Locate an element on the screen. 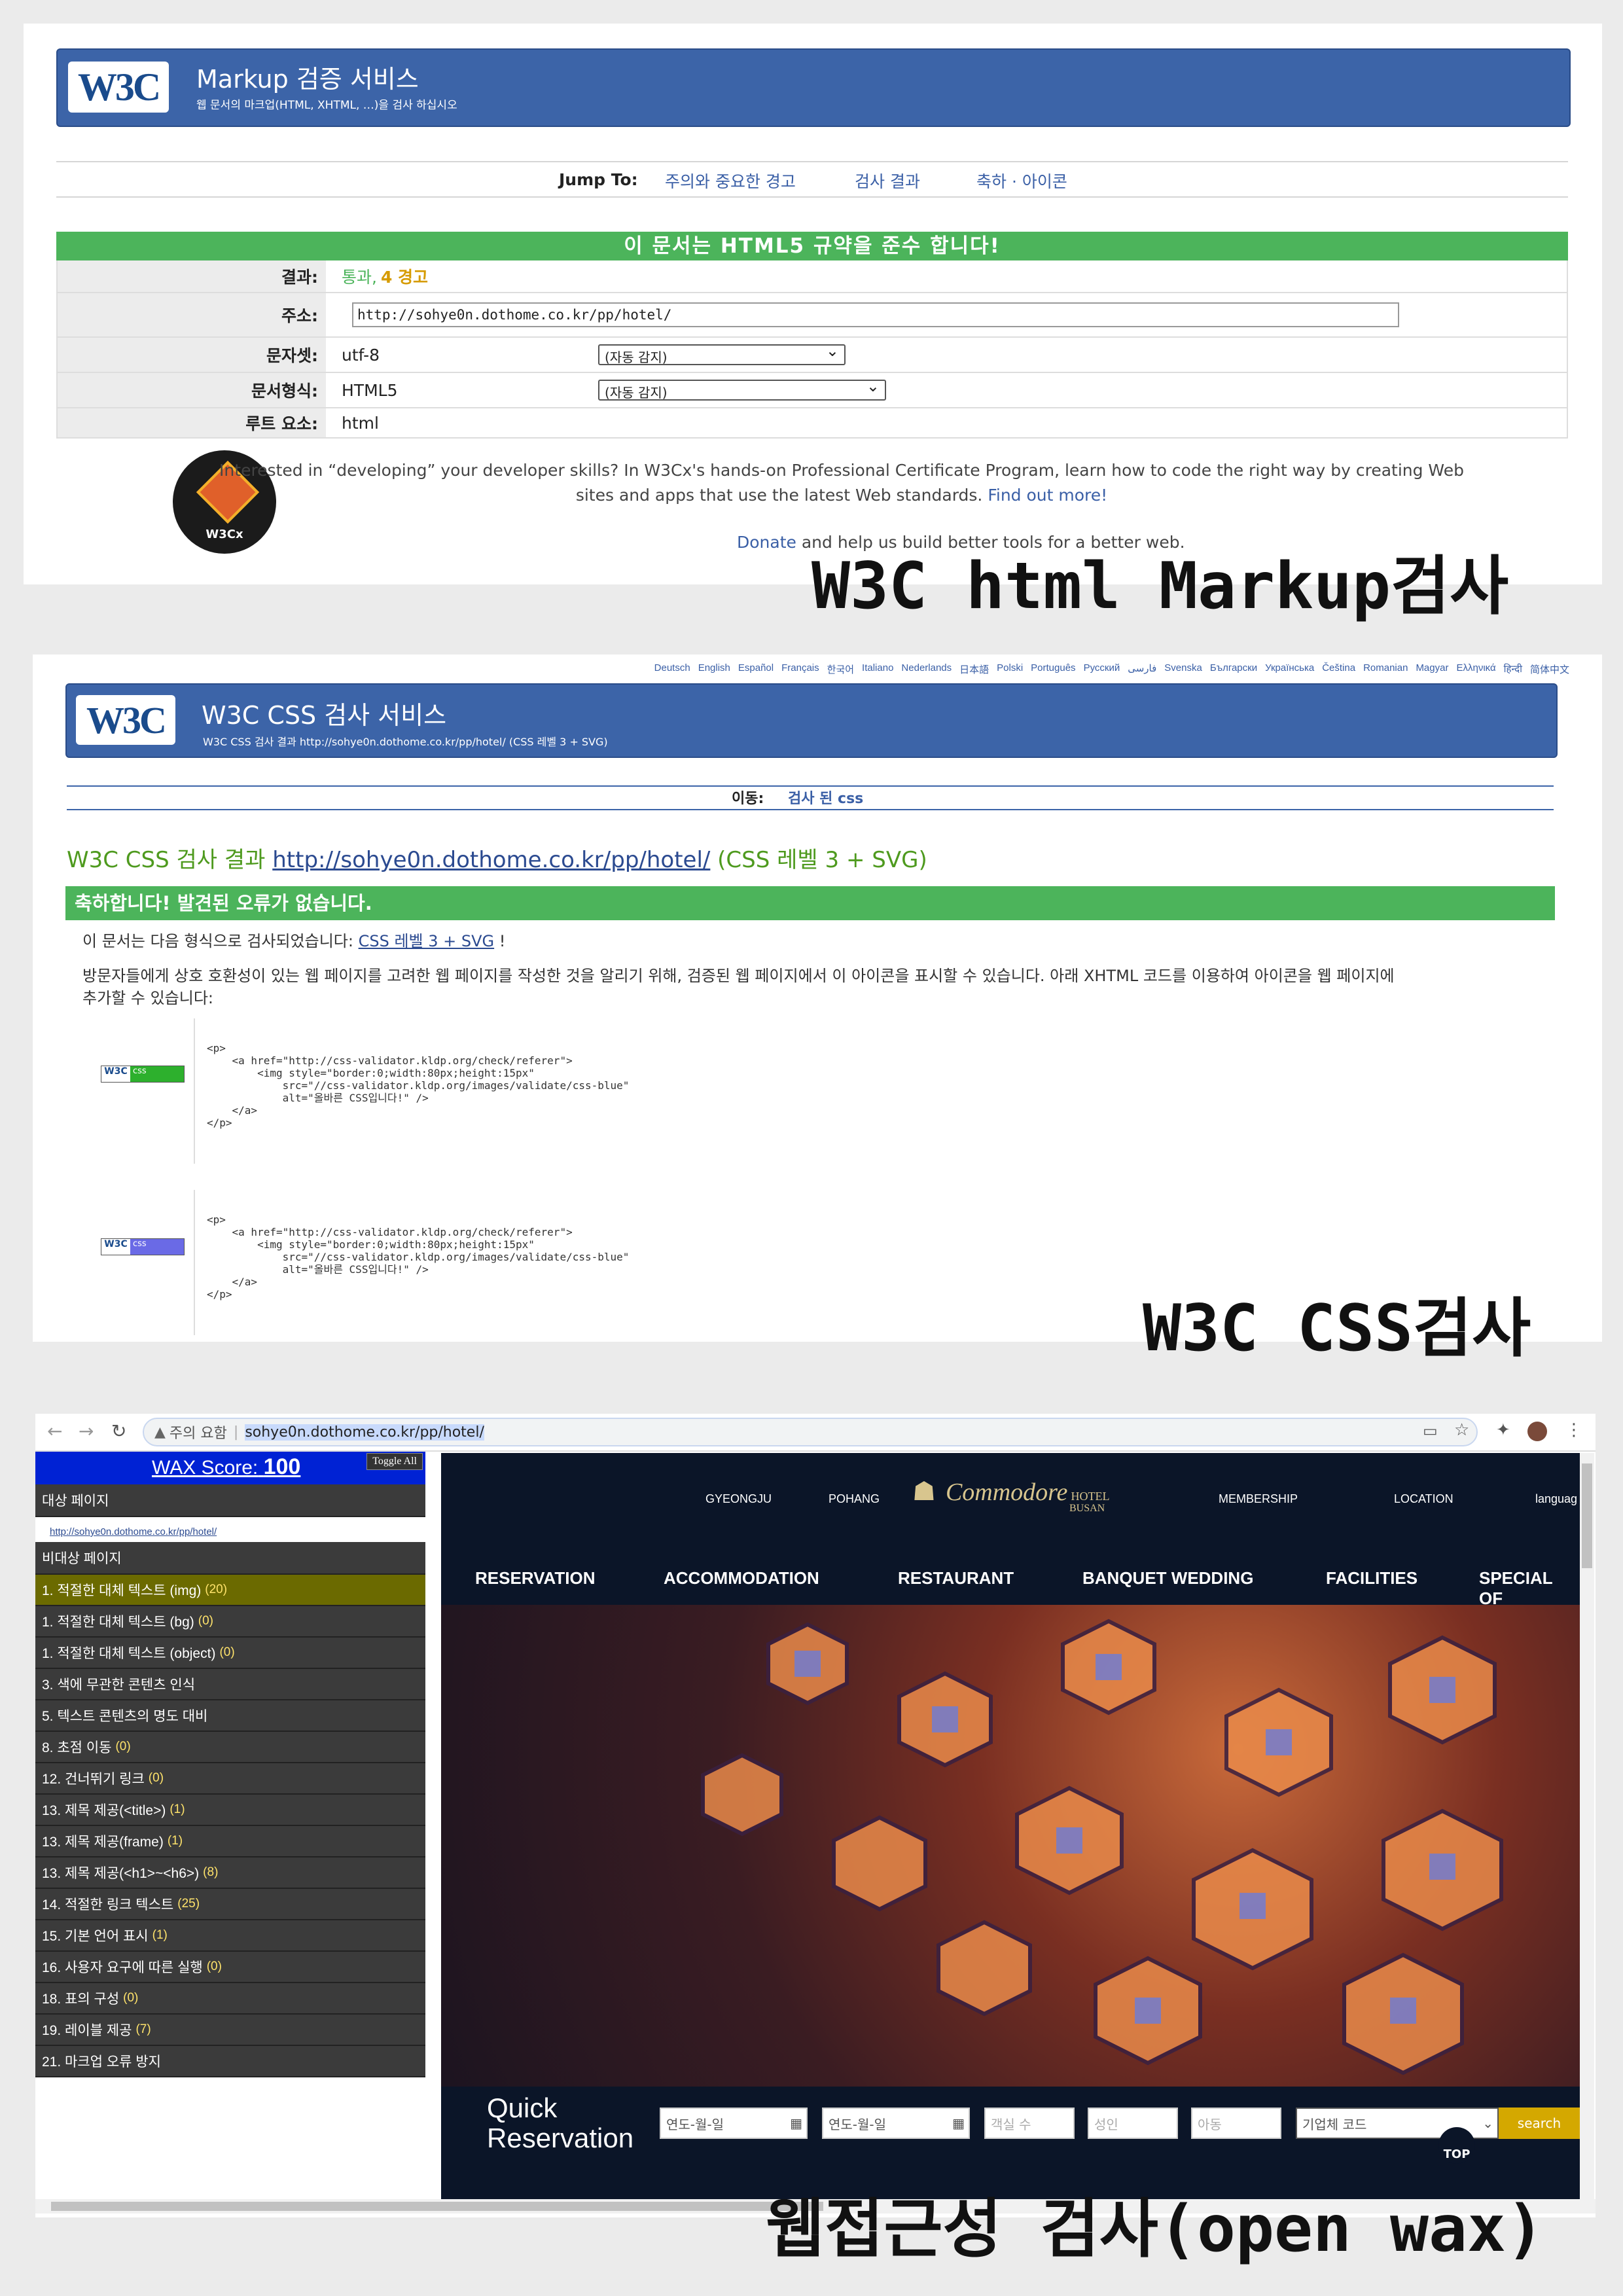 The image size is (1623, 2296). wax-check-item: 1. 적절한 대체 텍스트 (object) (0) is located at coordinates (230, 1653).